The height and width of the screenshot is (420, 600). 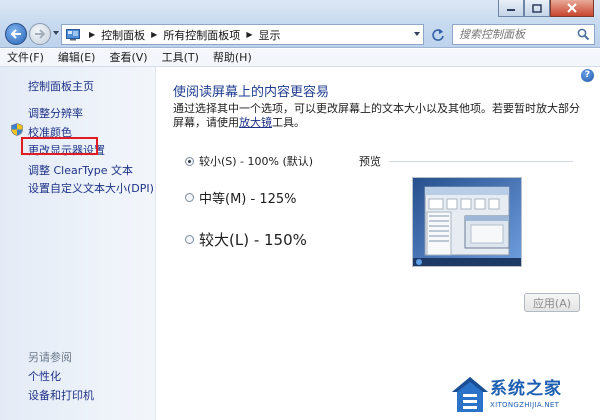 What do you see at coordinates (180, 58) in the screenshot?
I see `menu-tools: 工具(T)` at bounding box center [180, 58].